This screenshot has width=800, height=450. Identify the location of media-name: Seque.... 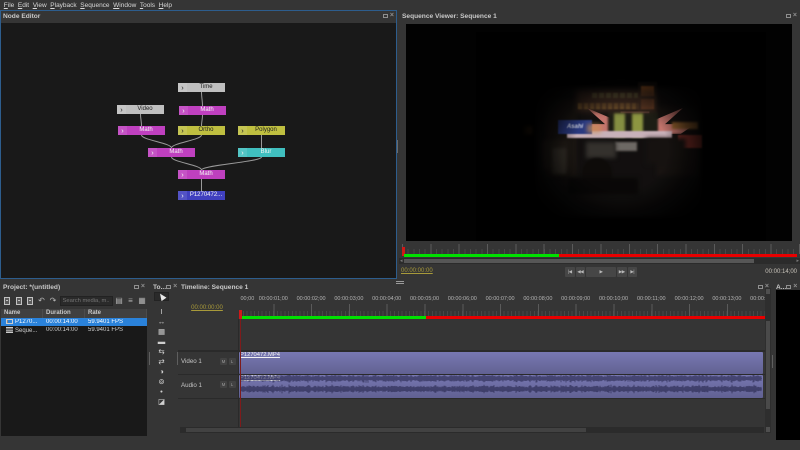
(26, 330).